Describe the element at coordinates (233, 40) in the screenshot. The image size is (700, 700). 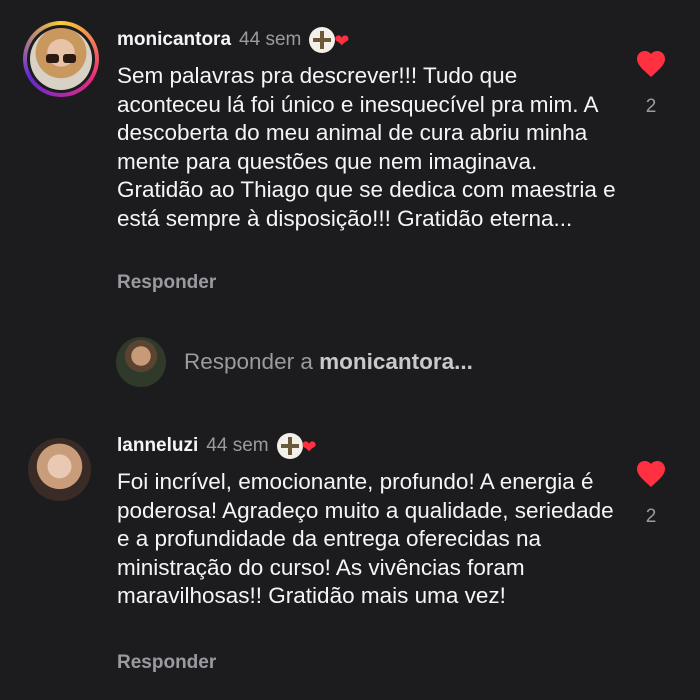
I see `comment-header: monicantora 44 sem ❤` at that location.